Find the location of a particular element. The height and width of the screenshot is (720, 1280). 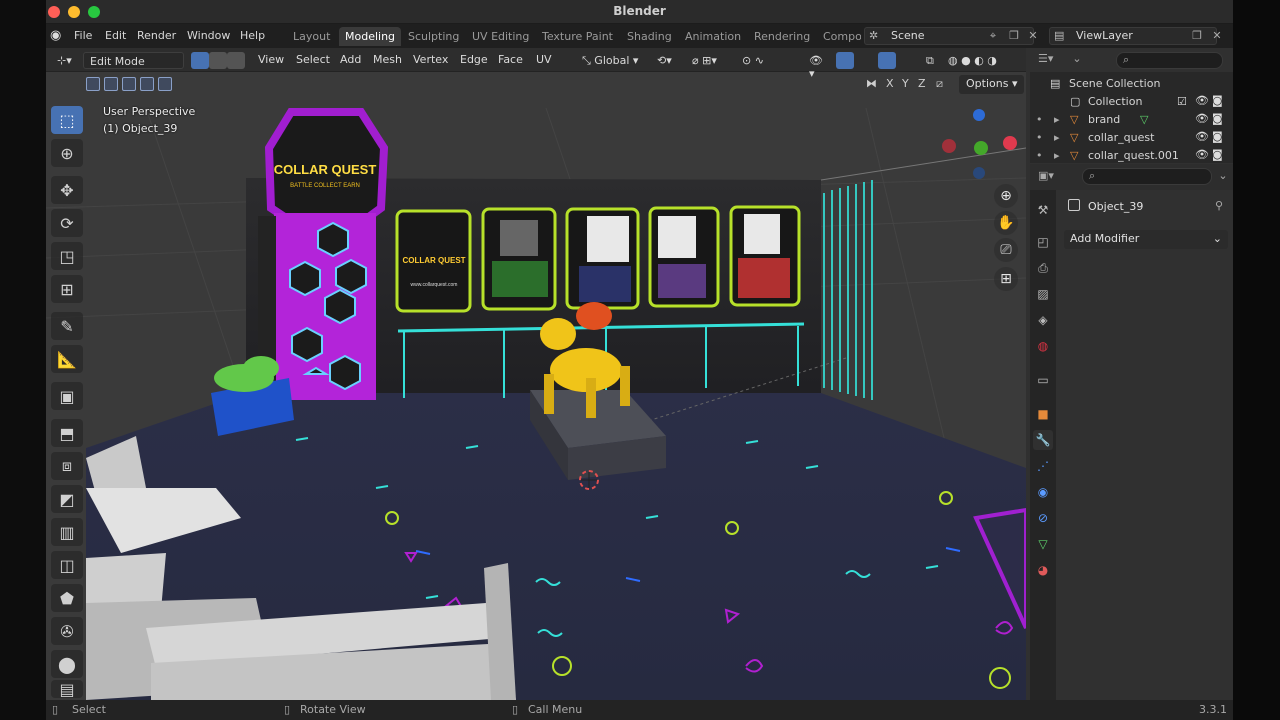

properties-editor-icon: ▣▾ is located at coordinates (1046, 176).